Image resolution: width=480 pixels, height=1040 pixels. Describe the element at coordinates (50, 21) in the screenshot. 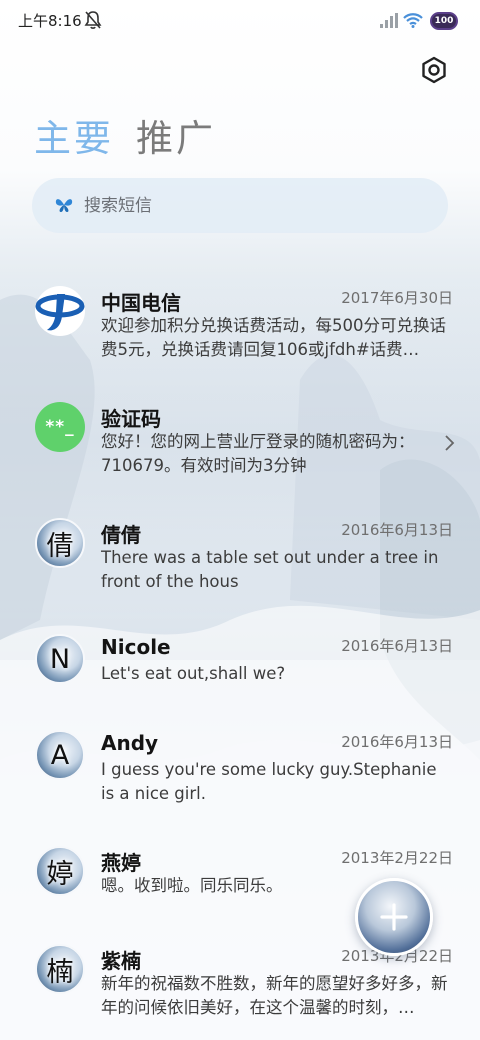

I see `status-time: 上午8:16` at that location.